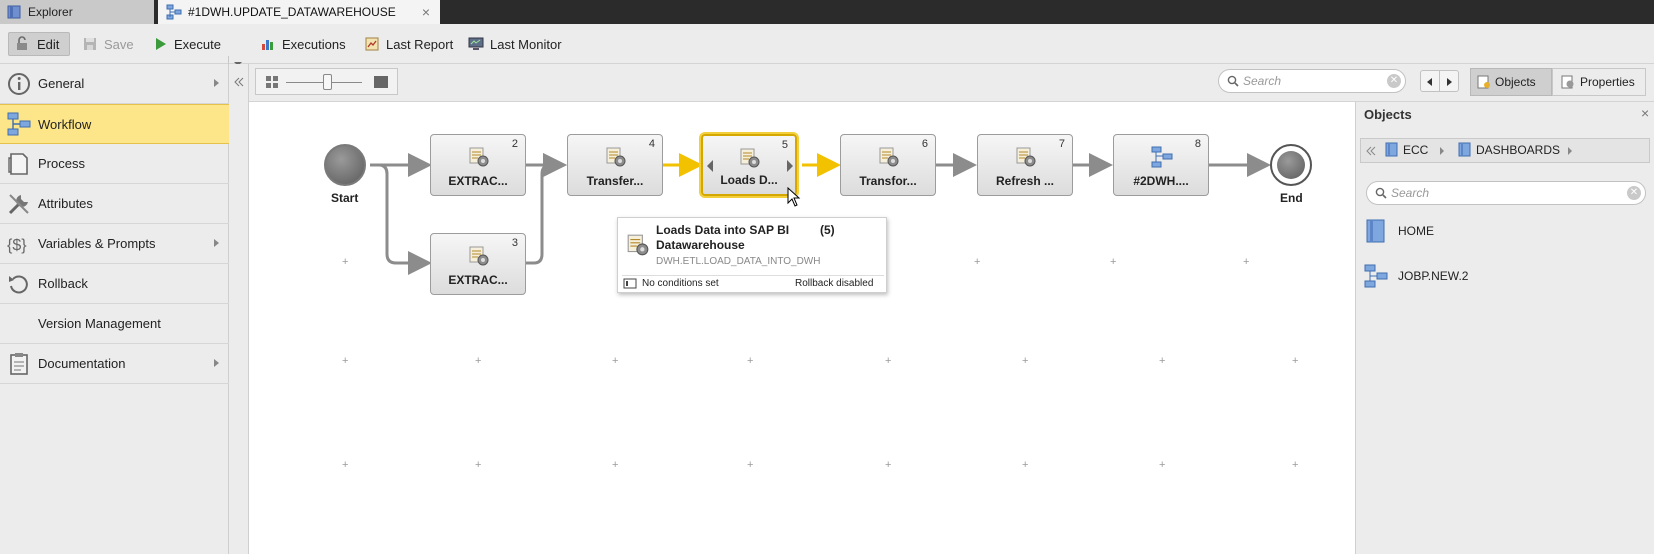  I want to click on arrow-right-icon, so click(1449, 82).